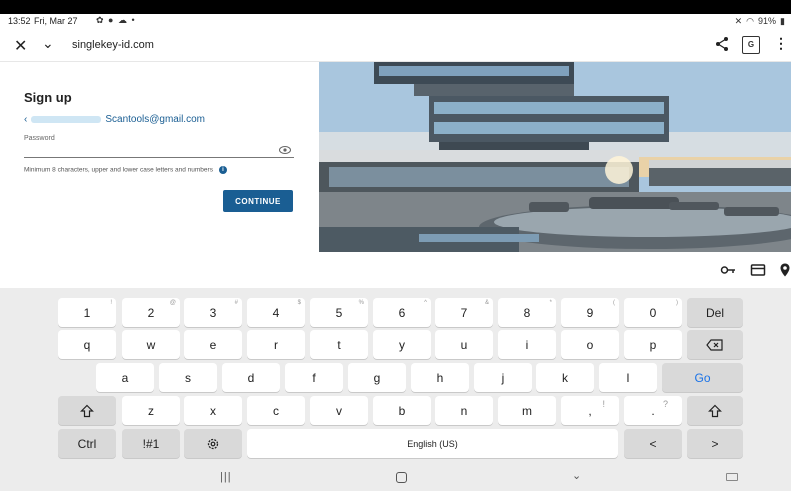 The width and height of the screenshot is (791, 491). I want to click on shift-key-right, so click(715, 410).